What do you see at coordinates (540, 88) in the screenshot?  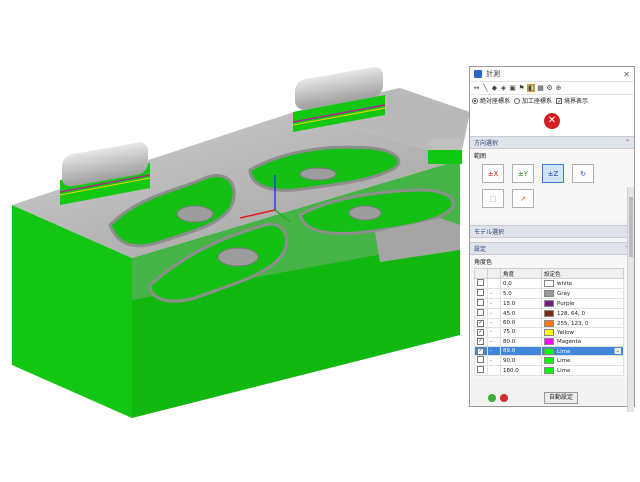 I see `table-icon: ▦` at bounding box center [540, 88].